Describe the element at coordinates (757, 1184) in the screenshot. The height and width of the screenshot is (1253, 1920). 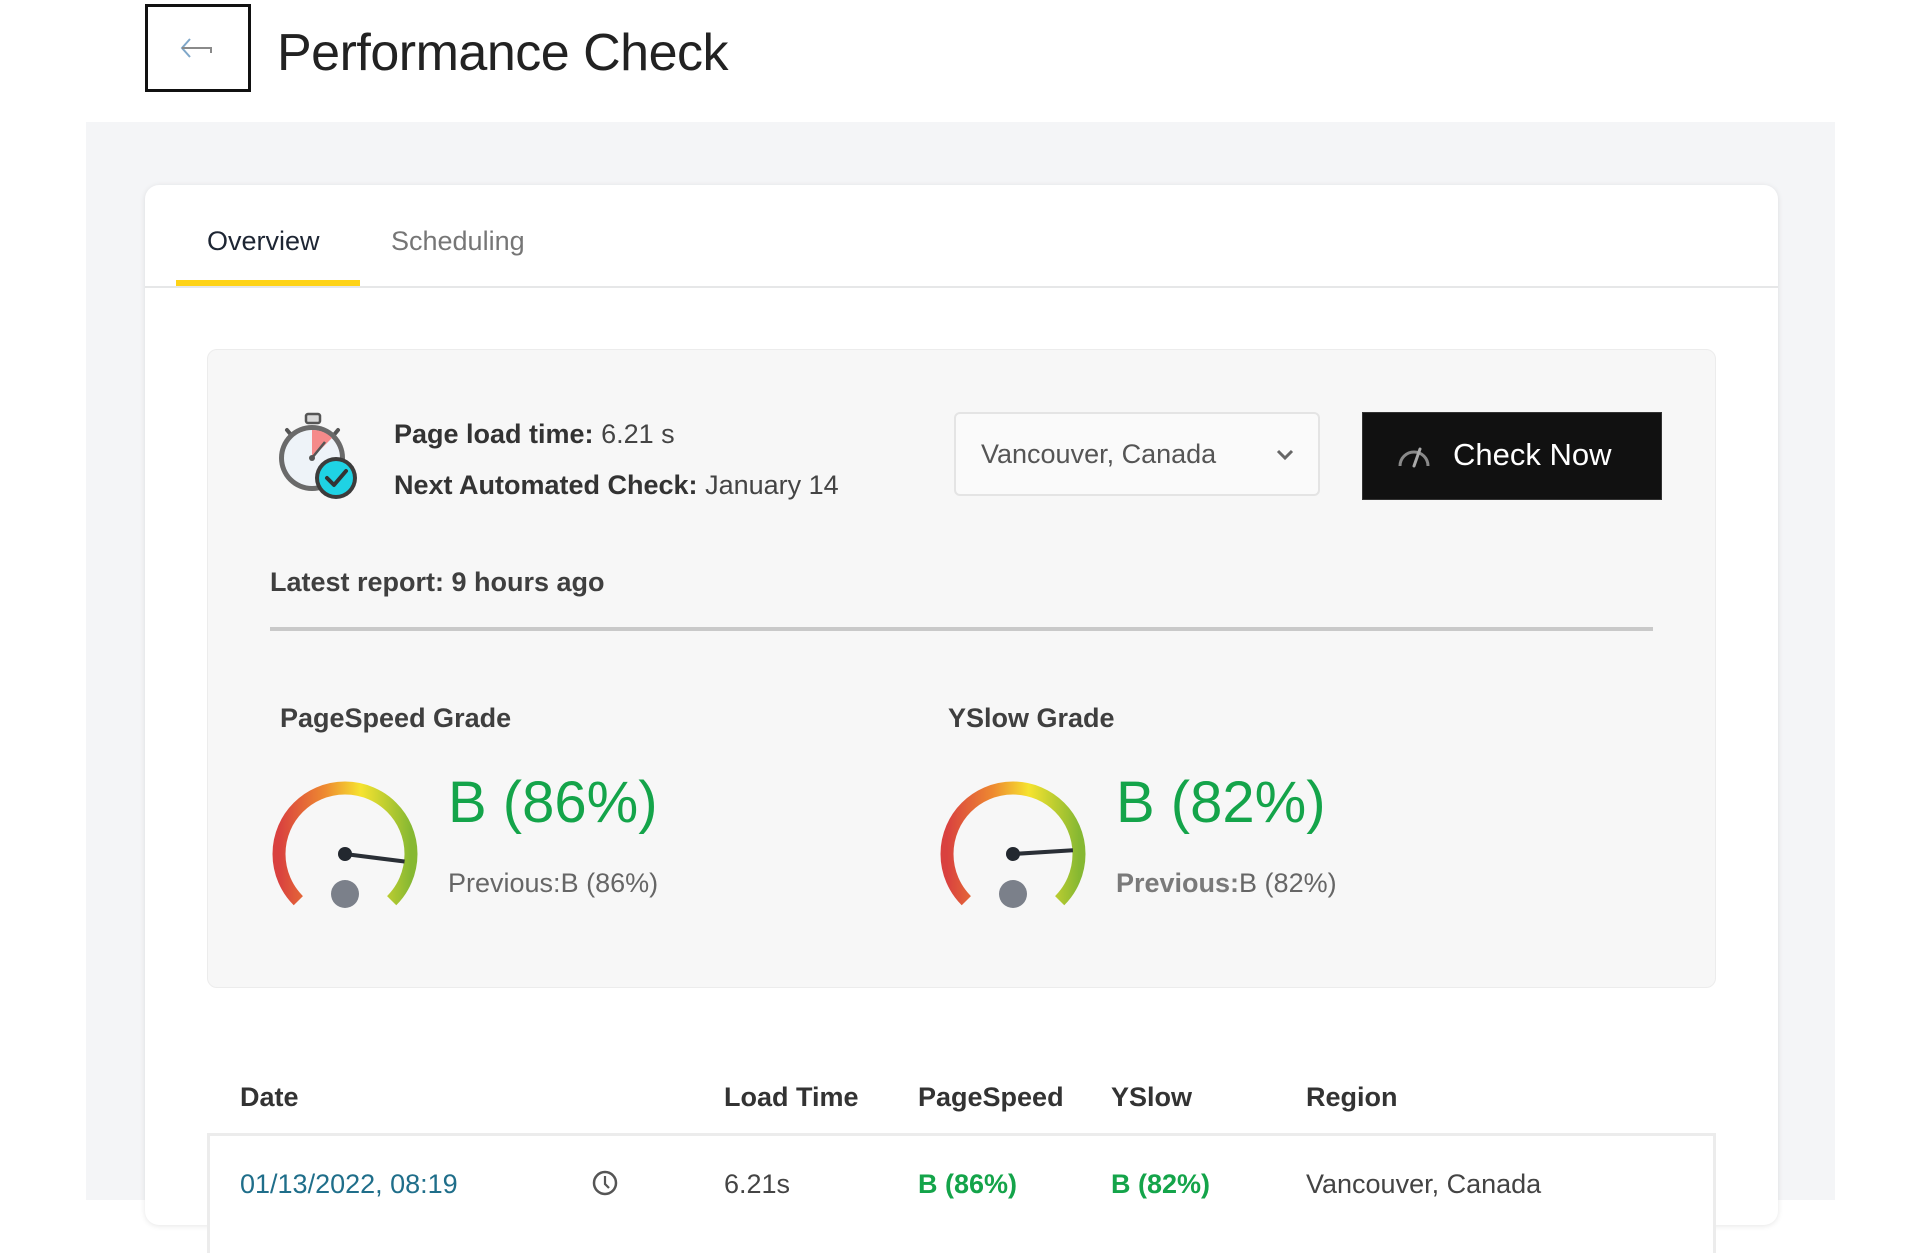
I see `row-load-time: 6.21s` at that location.